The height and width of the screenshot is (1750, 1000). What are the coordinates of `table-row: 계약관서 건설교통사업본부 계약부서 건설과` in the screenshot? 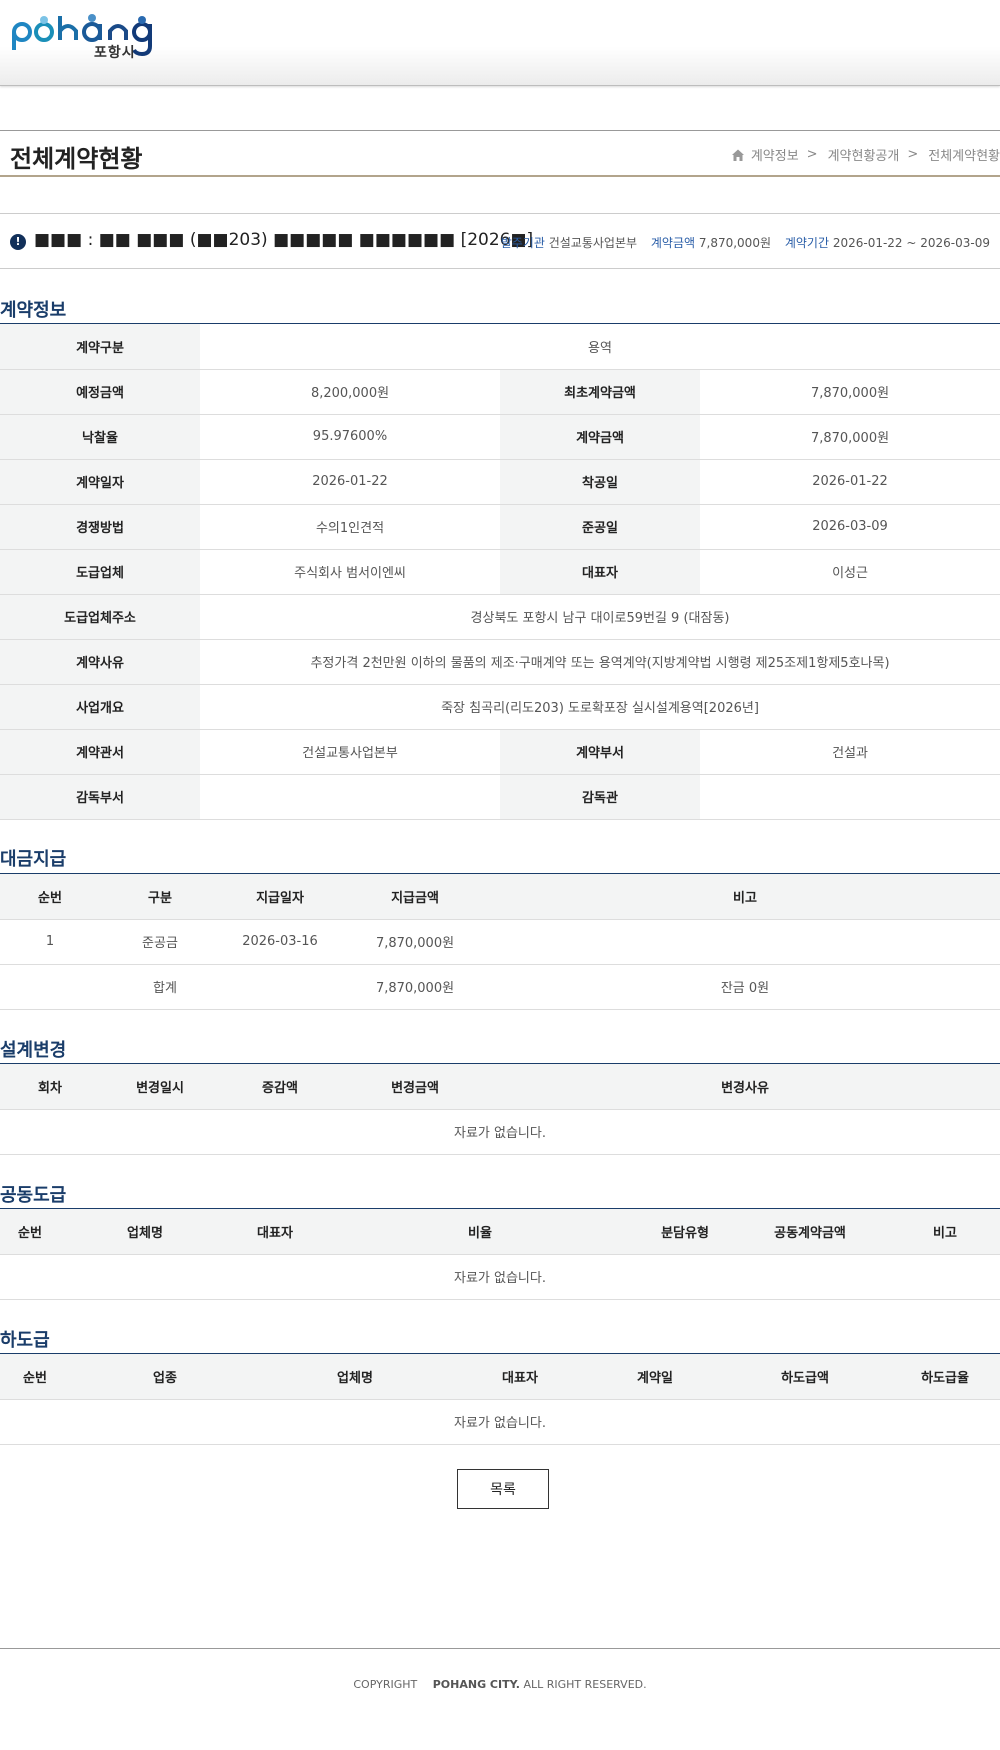 It's located at (500, 752).